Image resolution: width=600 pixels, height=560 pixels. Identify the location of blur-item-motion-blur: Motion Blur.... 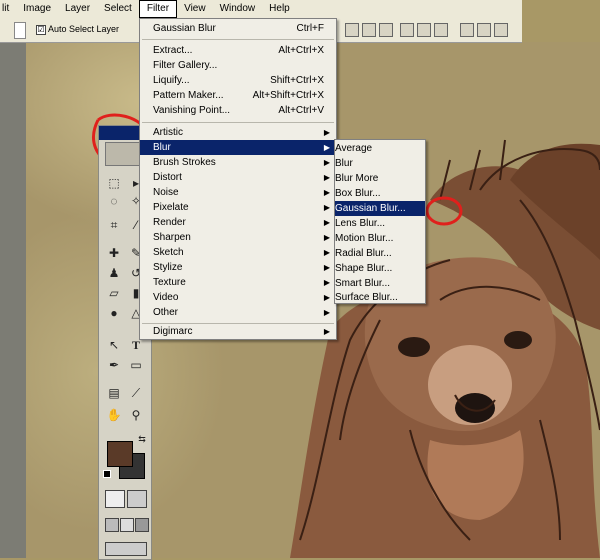
(380, 238).